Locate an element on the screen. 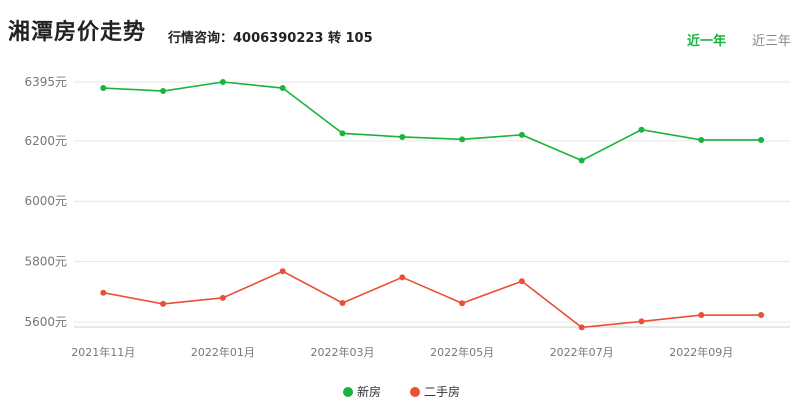  y-tick-label: 6000元 is located at coordinates (45, 201).